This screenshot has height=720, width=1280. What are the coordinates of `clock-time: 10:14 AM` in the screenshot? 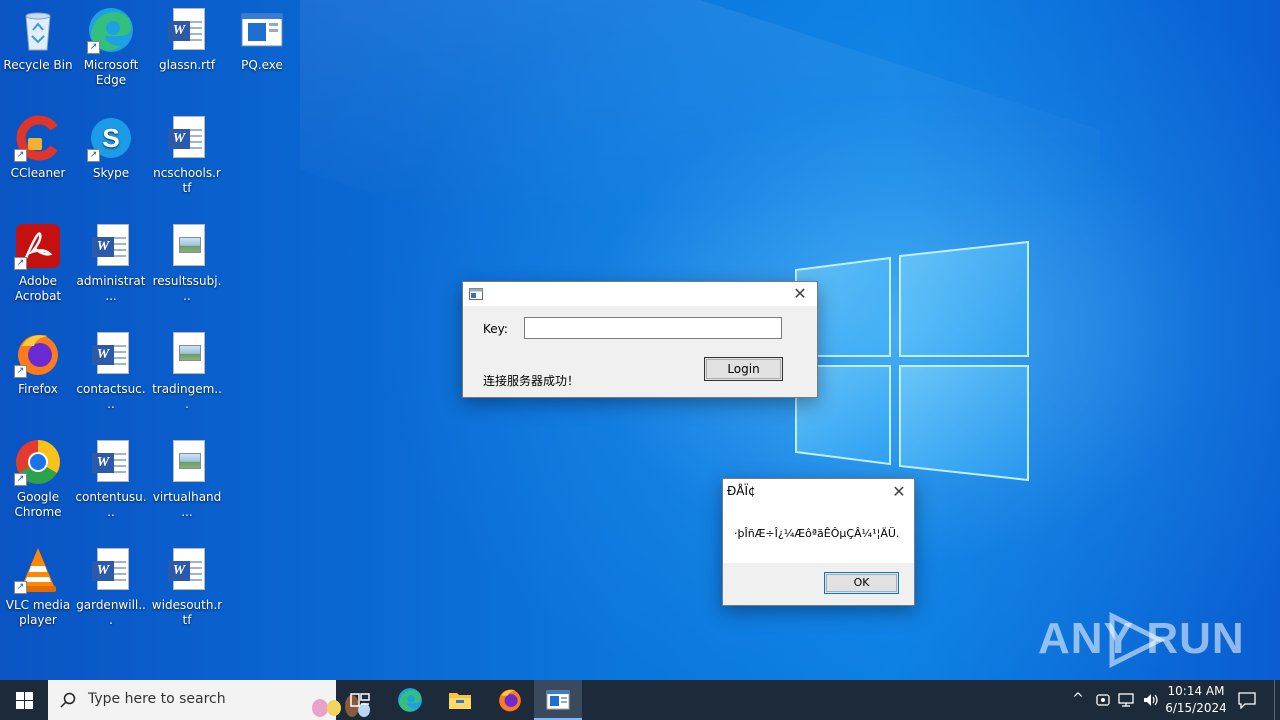 It's located at (1196, 691).